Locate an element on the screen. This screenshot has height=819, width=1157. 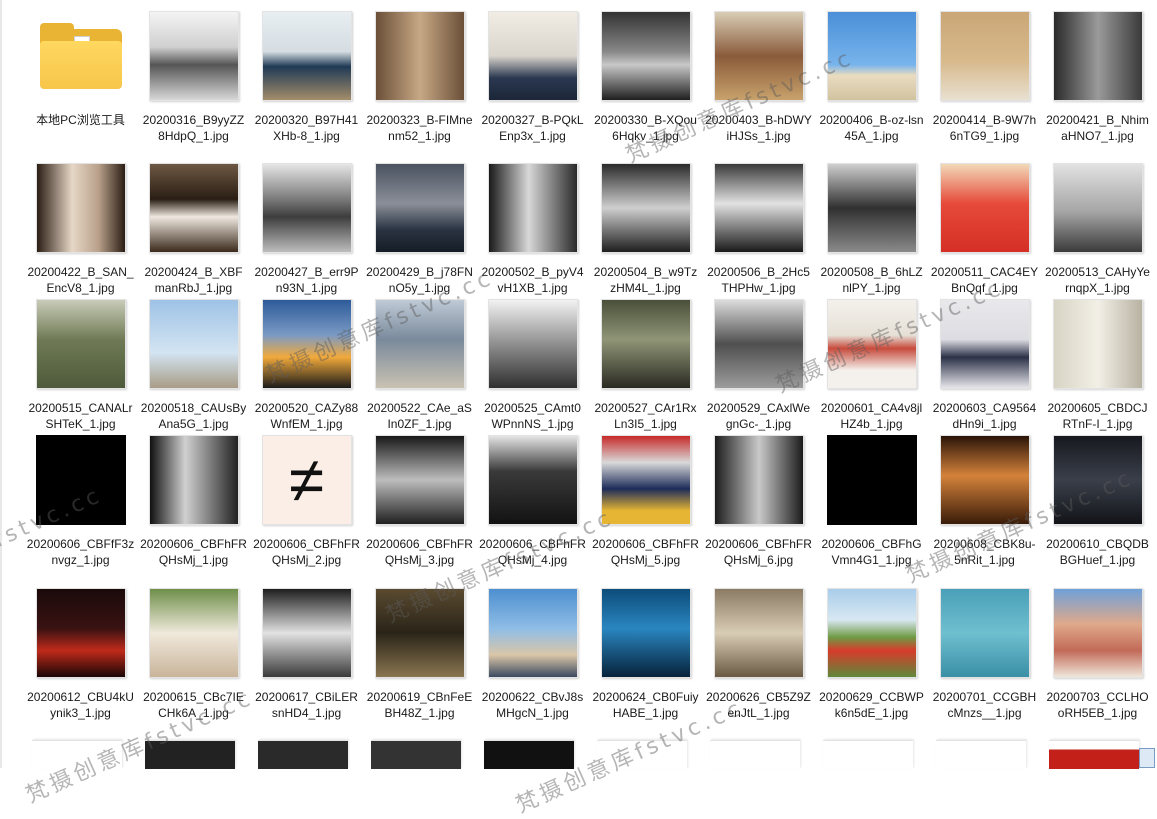
file-item: 20200606_CBFhFRQHsMj_3.jpg is located at coordinates (419, 500).